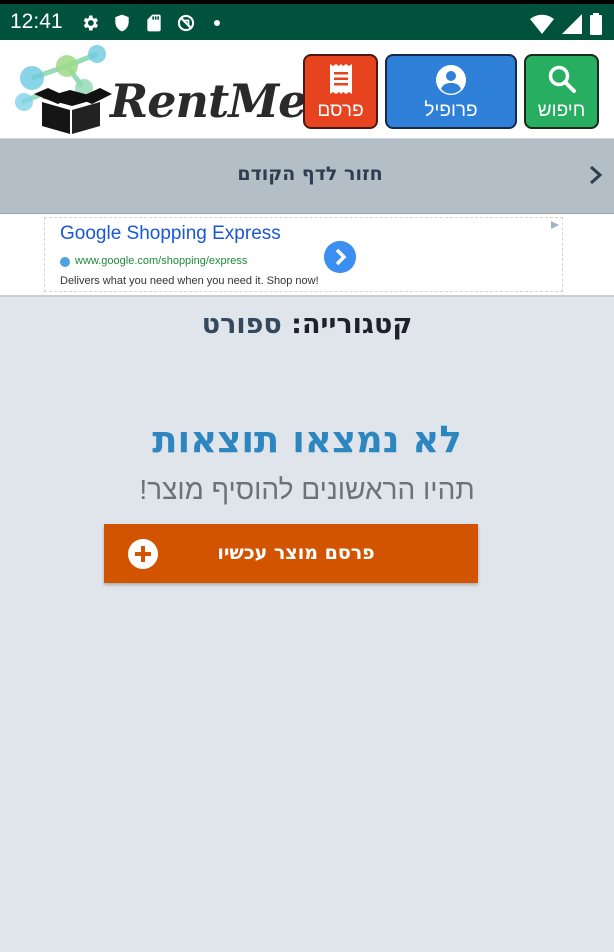 This screenshot has width=614, height=952. I want to click on logo-text: RentMe, so click(208, 101).